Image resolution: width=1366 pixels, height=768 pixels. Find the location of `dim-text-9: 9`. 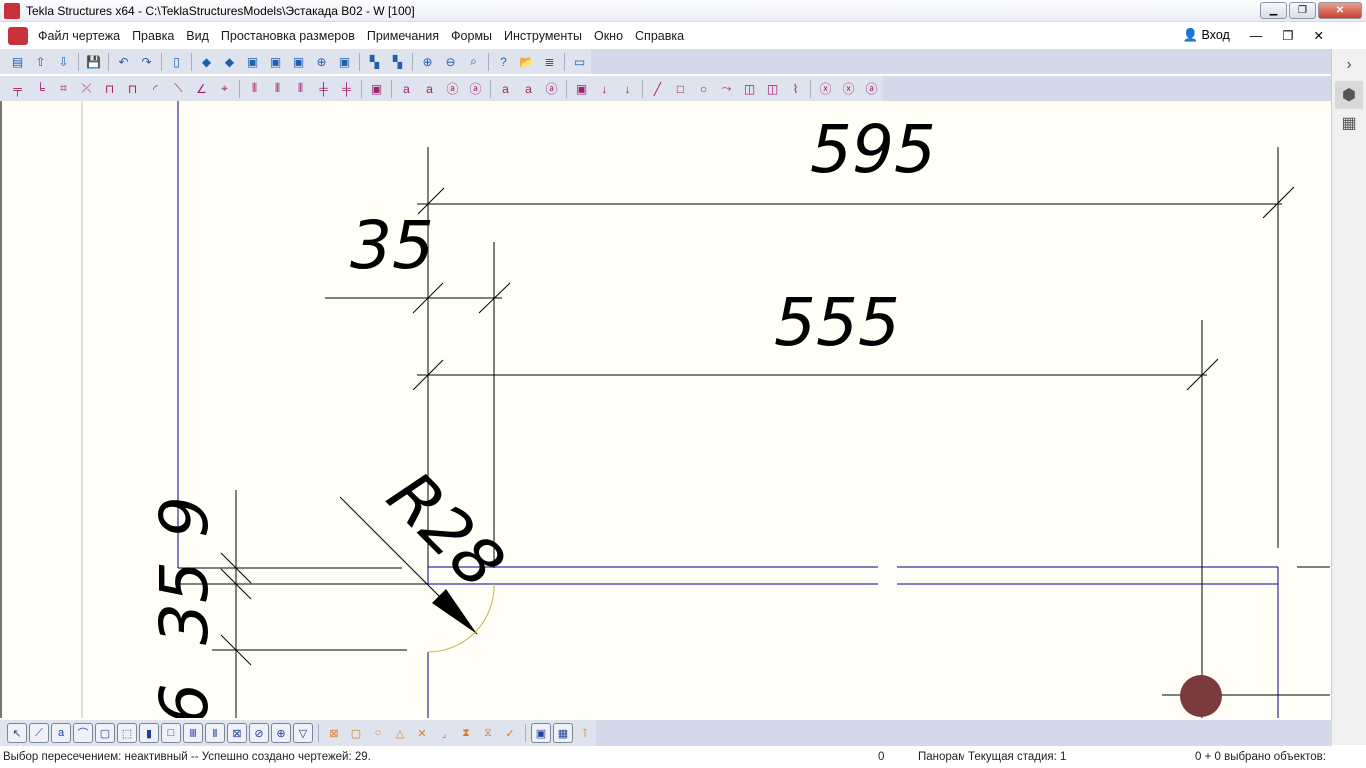

dim-text-9: 9 is located at coordinates (184, 517).